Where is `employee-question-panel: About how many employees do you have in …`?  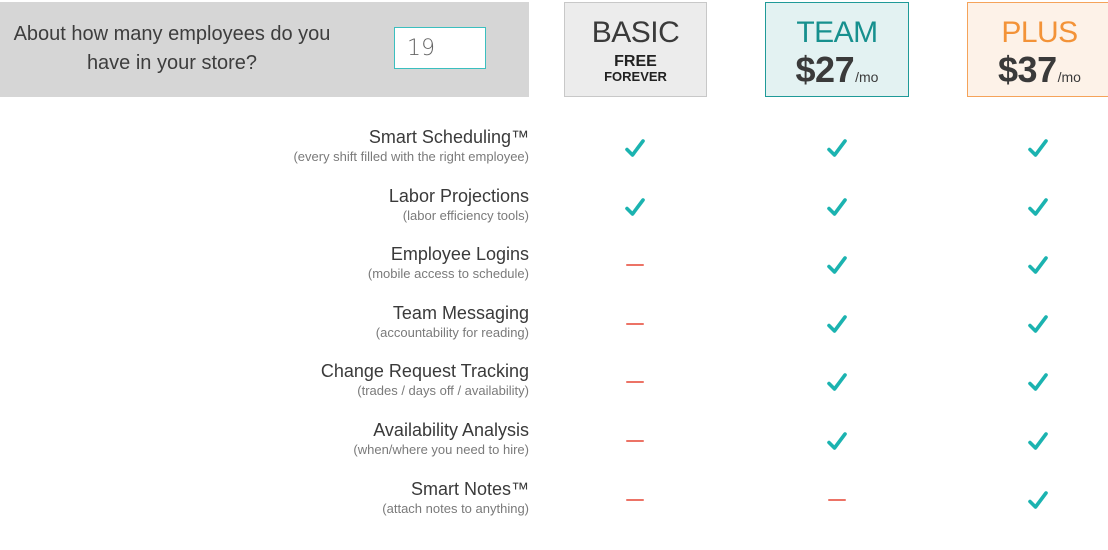
employee-question-panel: About how many employees do you have in … is located at coordinates (264, 49).